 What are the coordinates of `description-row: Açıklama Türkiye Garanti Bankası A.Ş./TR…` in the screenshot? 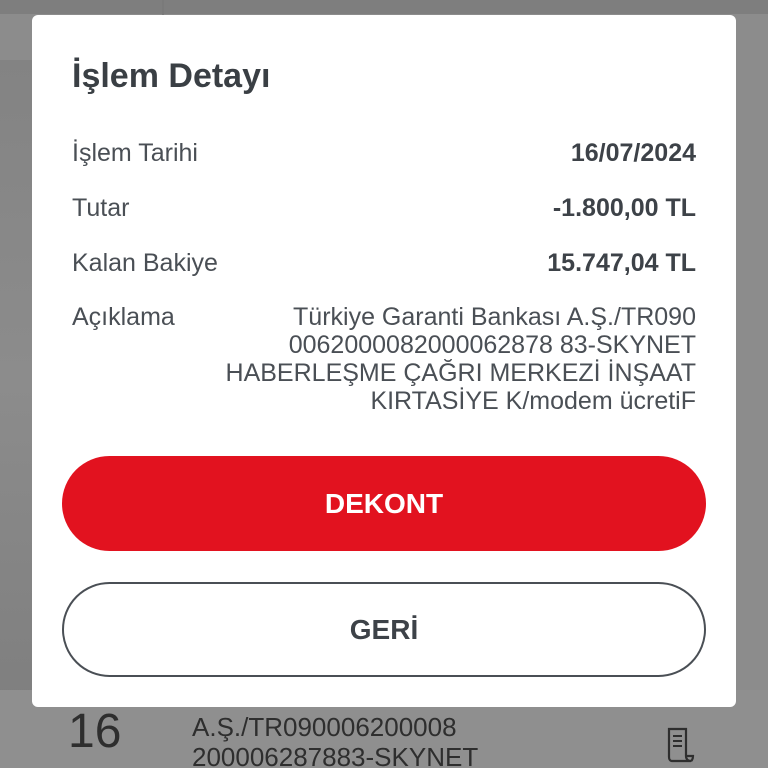 It's located at (384, 359).